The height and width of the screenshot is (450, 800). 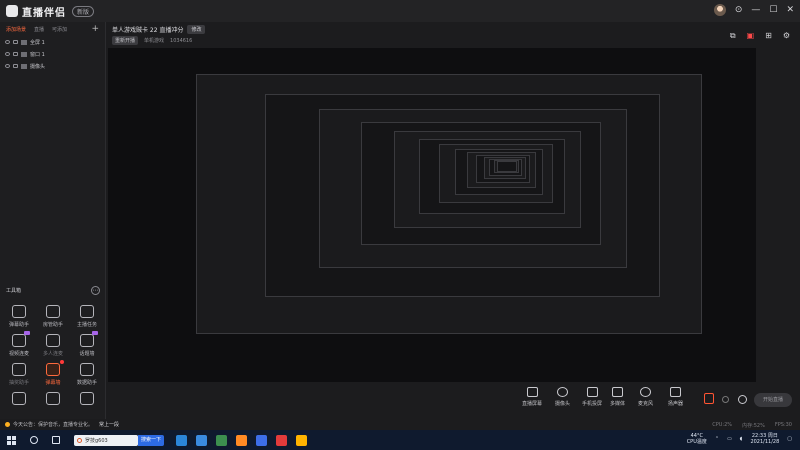 What do you see at coordinates (645, 397) in the screenshot?
I see `mic-button: 麦克风` at bounding box center [645, 397].